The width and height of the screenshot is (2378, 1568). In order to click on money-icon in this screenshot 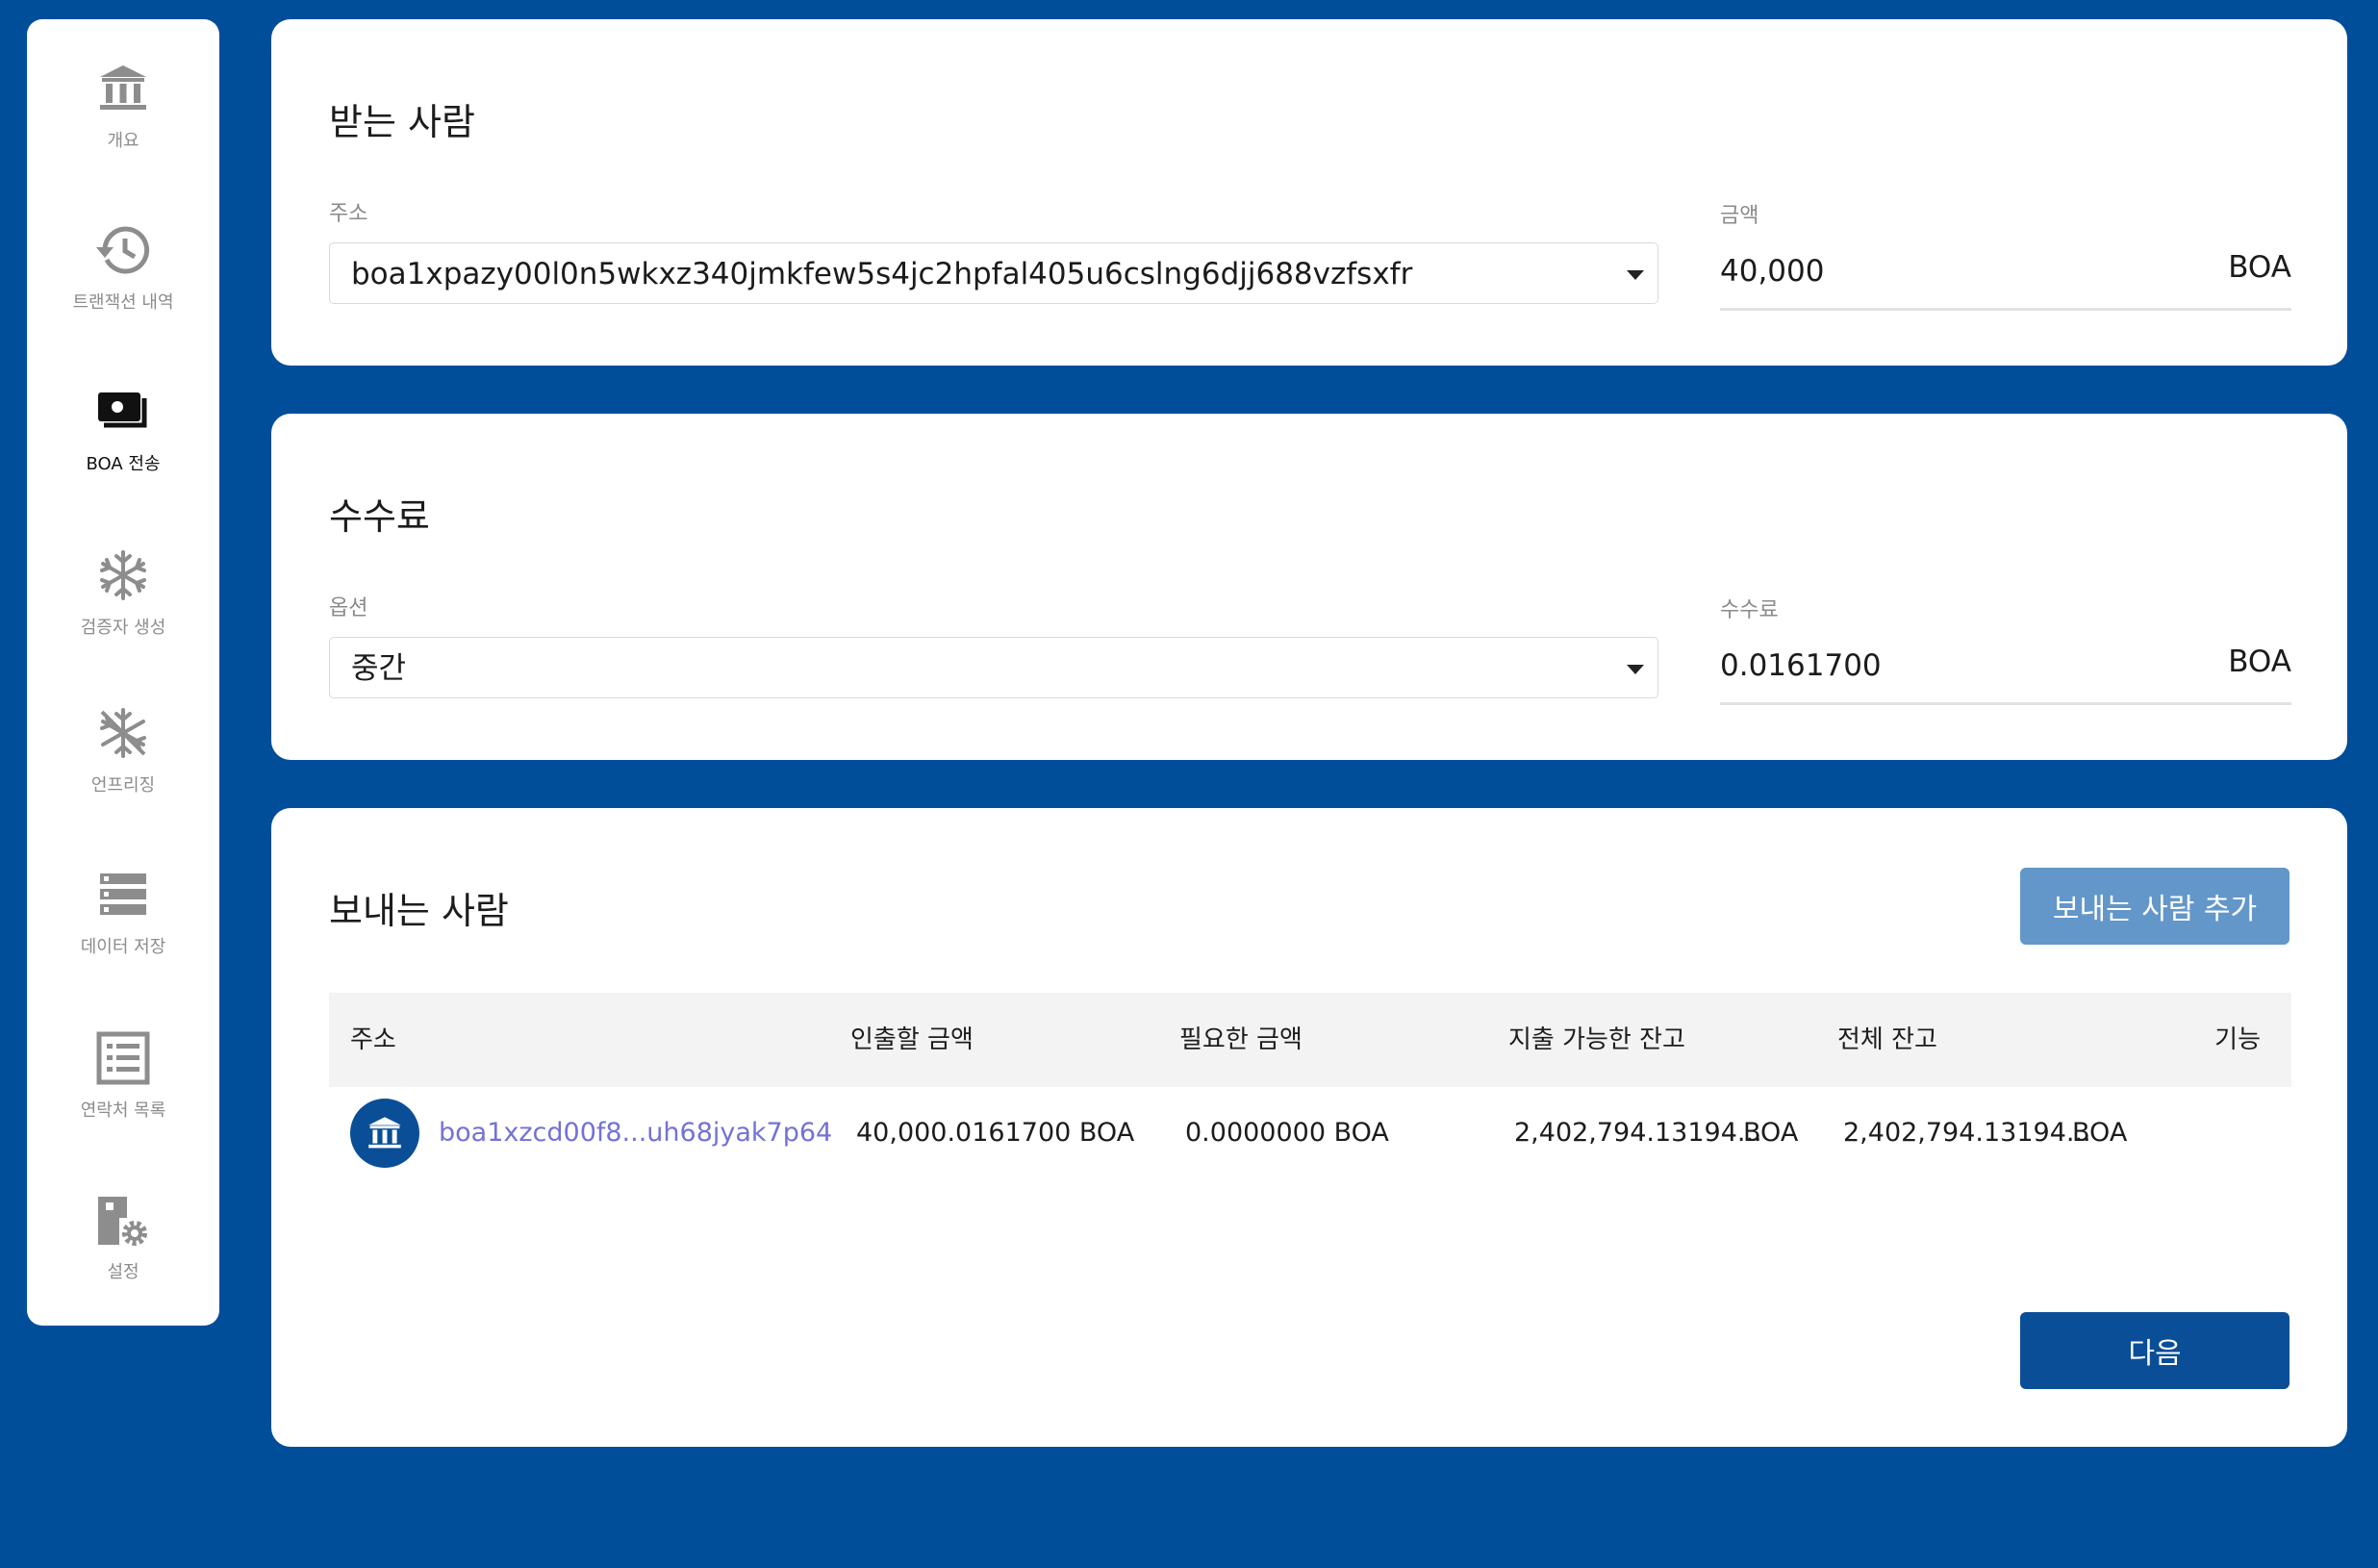, I will do `click(122, 410)`.